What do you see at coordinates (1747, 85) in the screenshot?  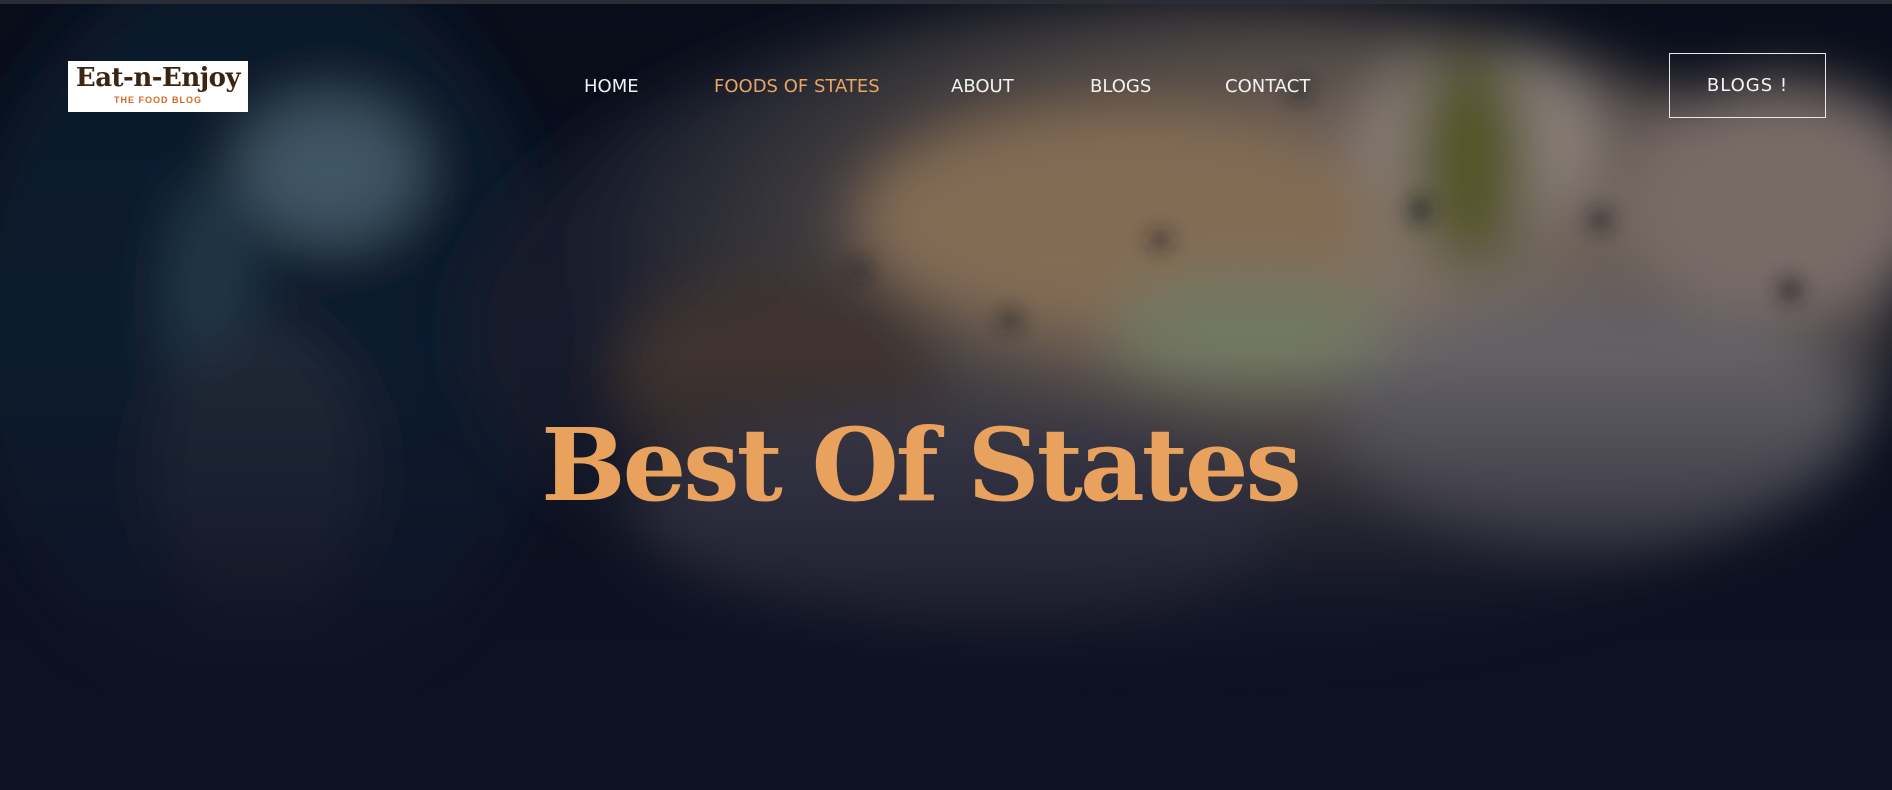 I see `blogs-cta-button: BLOGS !` at bounding box center [1747, 85].